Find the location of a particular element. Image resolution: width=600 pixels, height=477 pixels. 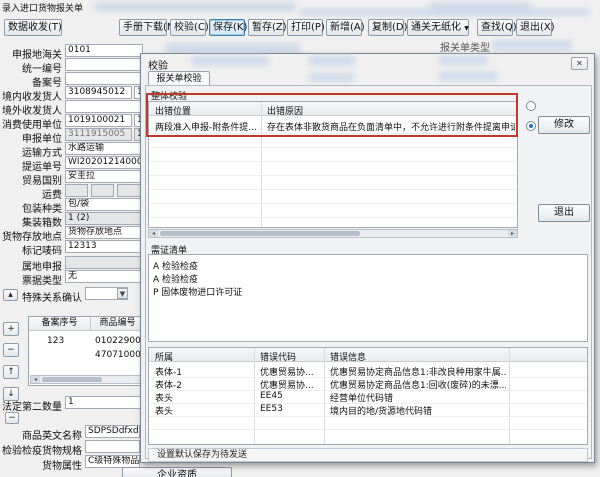

goods-attr-label: 货物属性 is located at coordinates (62, 466).